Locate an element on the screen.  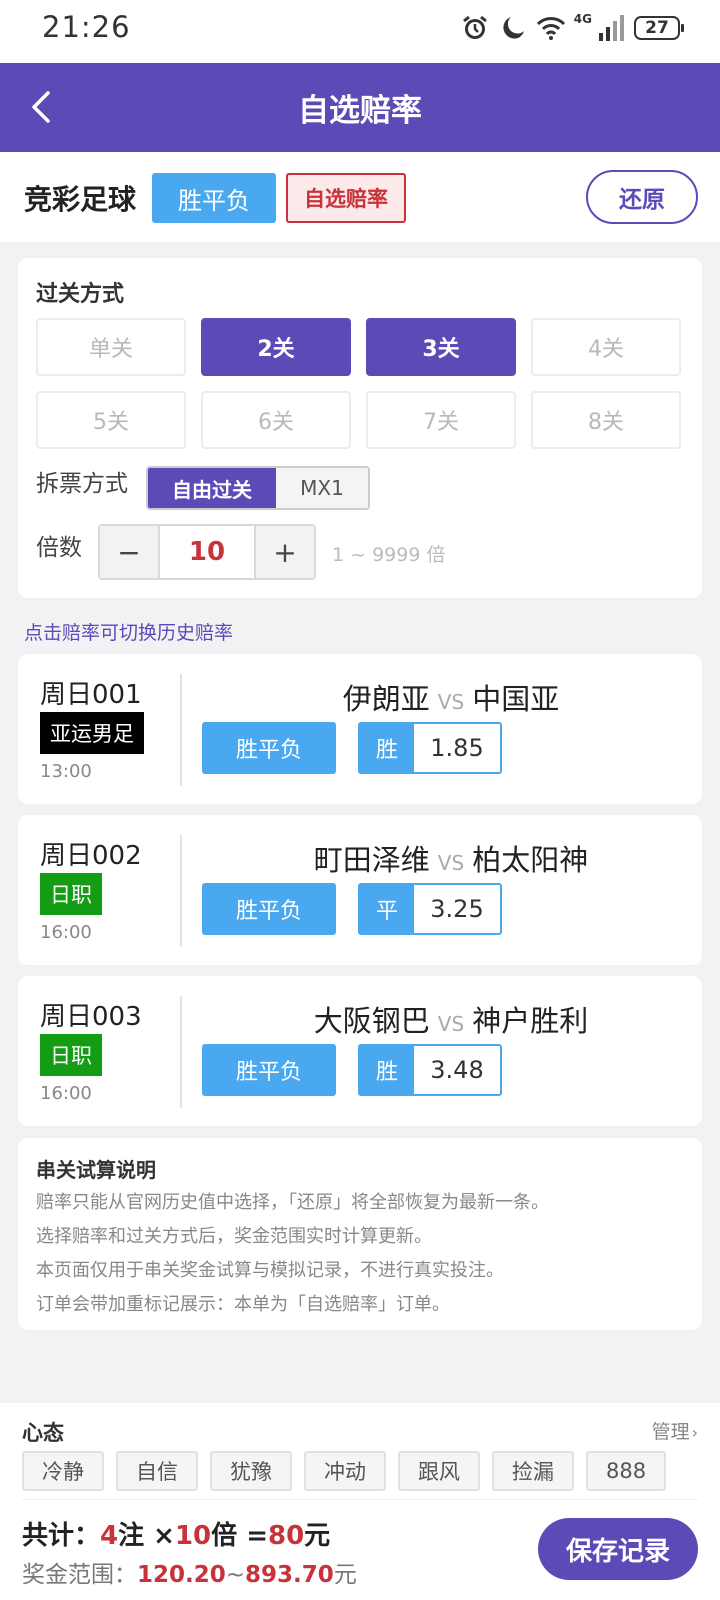
total-amount: 80 is located at coordinates (286, 1536).